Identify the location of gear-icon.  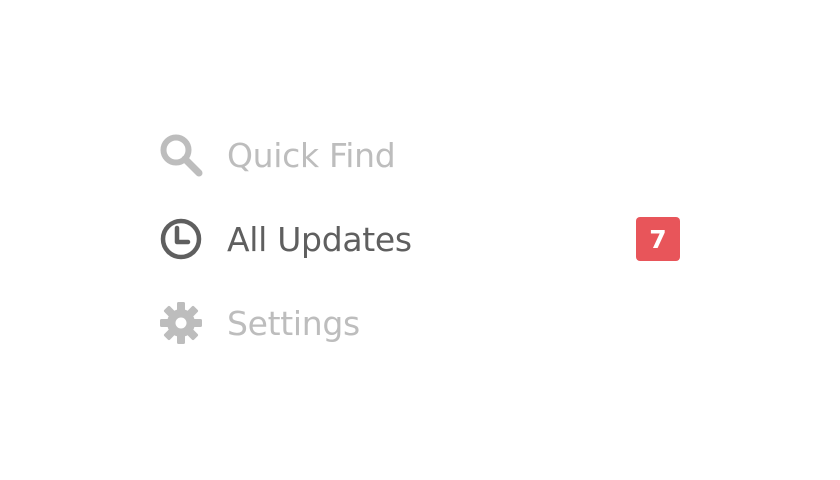
(181, 323).